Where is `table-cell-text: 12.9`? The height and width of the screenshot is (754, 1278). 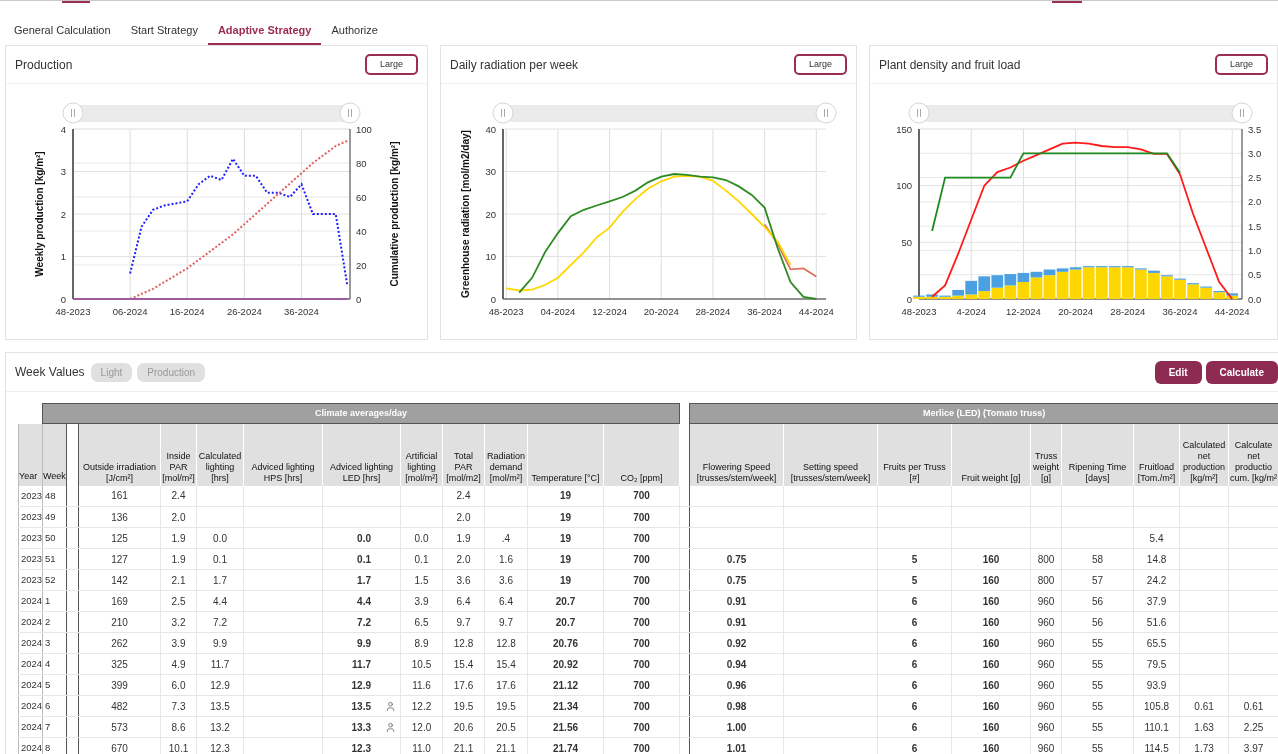 table-cell-text: 12.9 is located at coordinates (361, 685).